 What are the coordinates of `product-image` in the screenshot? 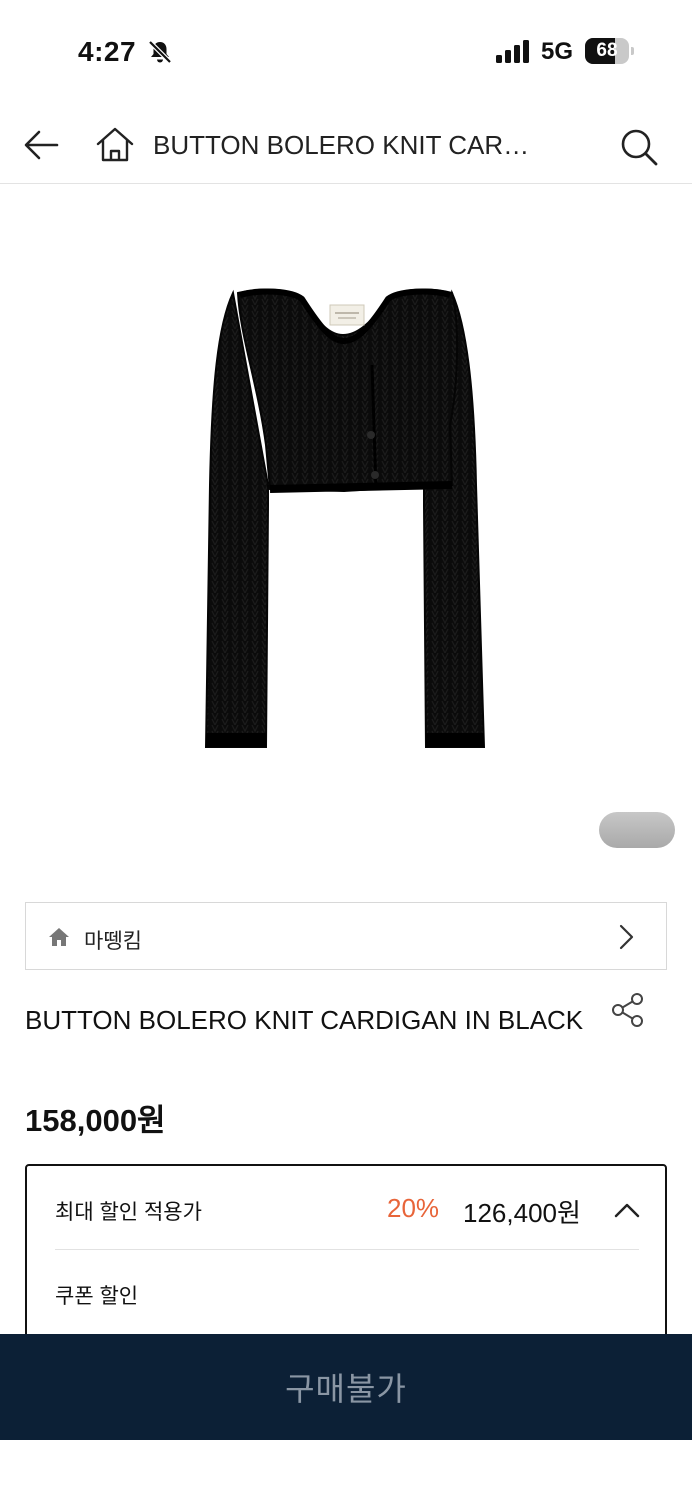 It's located at (345, 518).